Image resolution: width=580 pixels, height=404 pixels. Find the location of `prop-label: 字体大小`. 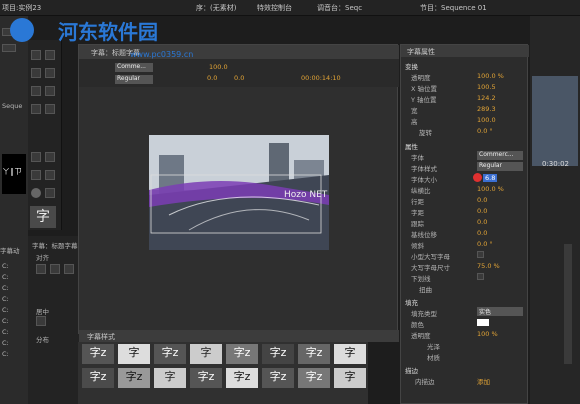

prop-label: 字体大小 is located at coordinates (424, 180).